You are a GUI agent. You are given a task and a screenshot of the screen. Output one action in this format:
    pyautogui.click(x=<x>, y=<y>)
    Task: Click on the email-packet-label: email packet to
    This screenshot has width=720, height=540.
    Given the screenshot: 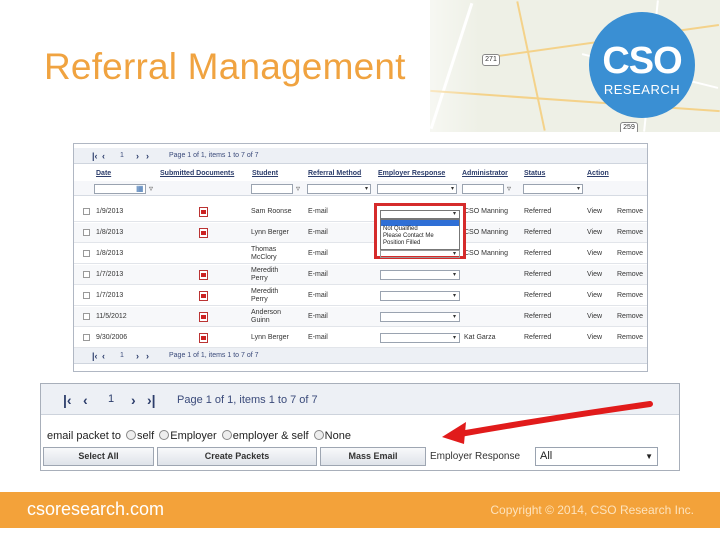 What is the action you would take?
    pyautogui.click(x=84, y=436)
    